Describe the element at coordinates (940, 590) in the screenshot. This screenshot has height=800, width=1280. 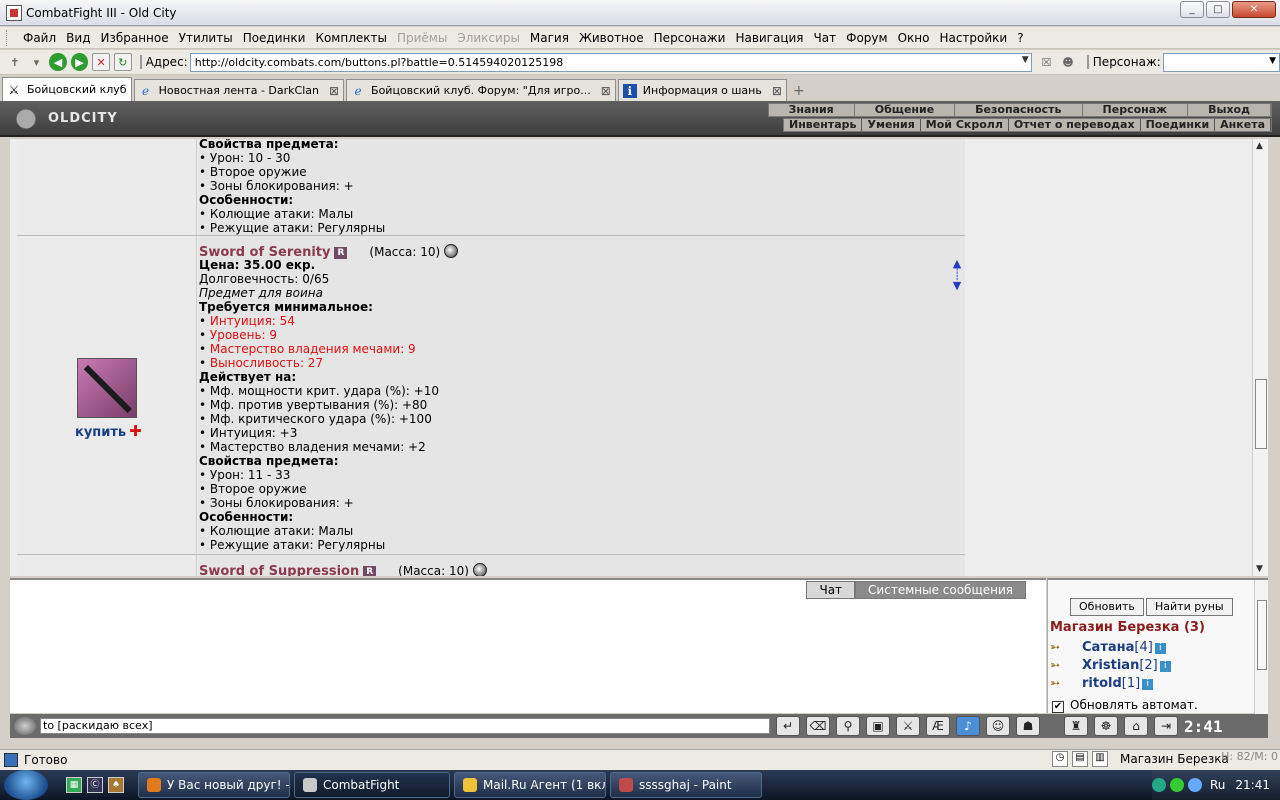
I see `tab-system-messages: Системные сообщения` at that location.